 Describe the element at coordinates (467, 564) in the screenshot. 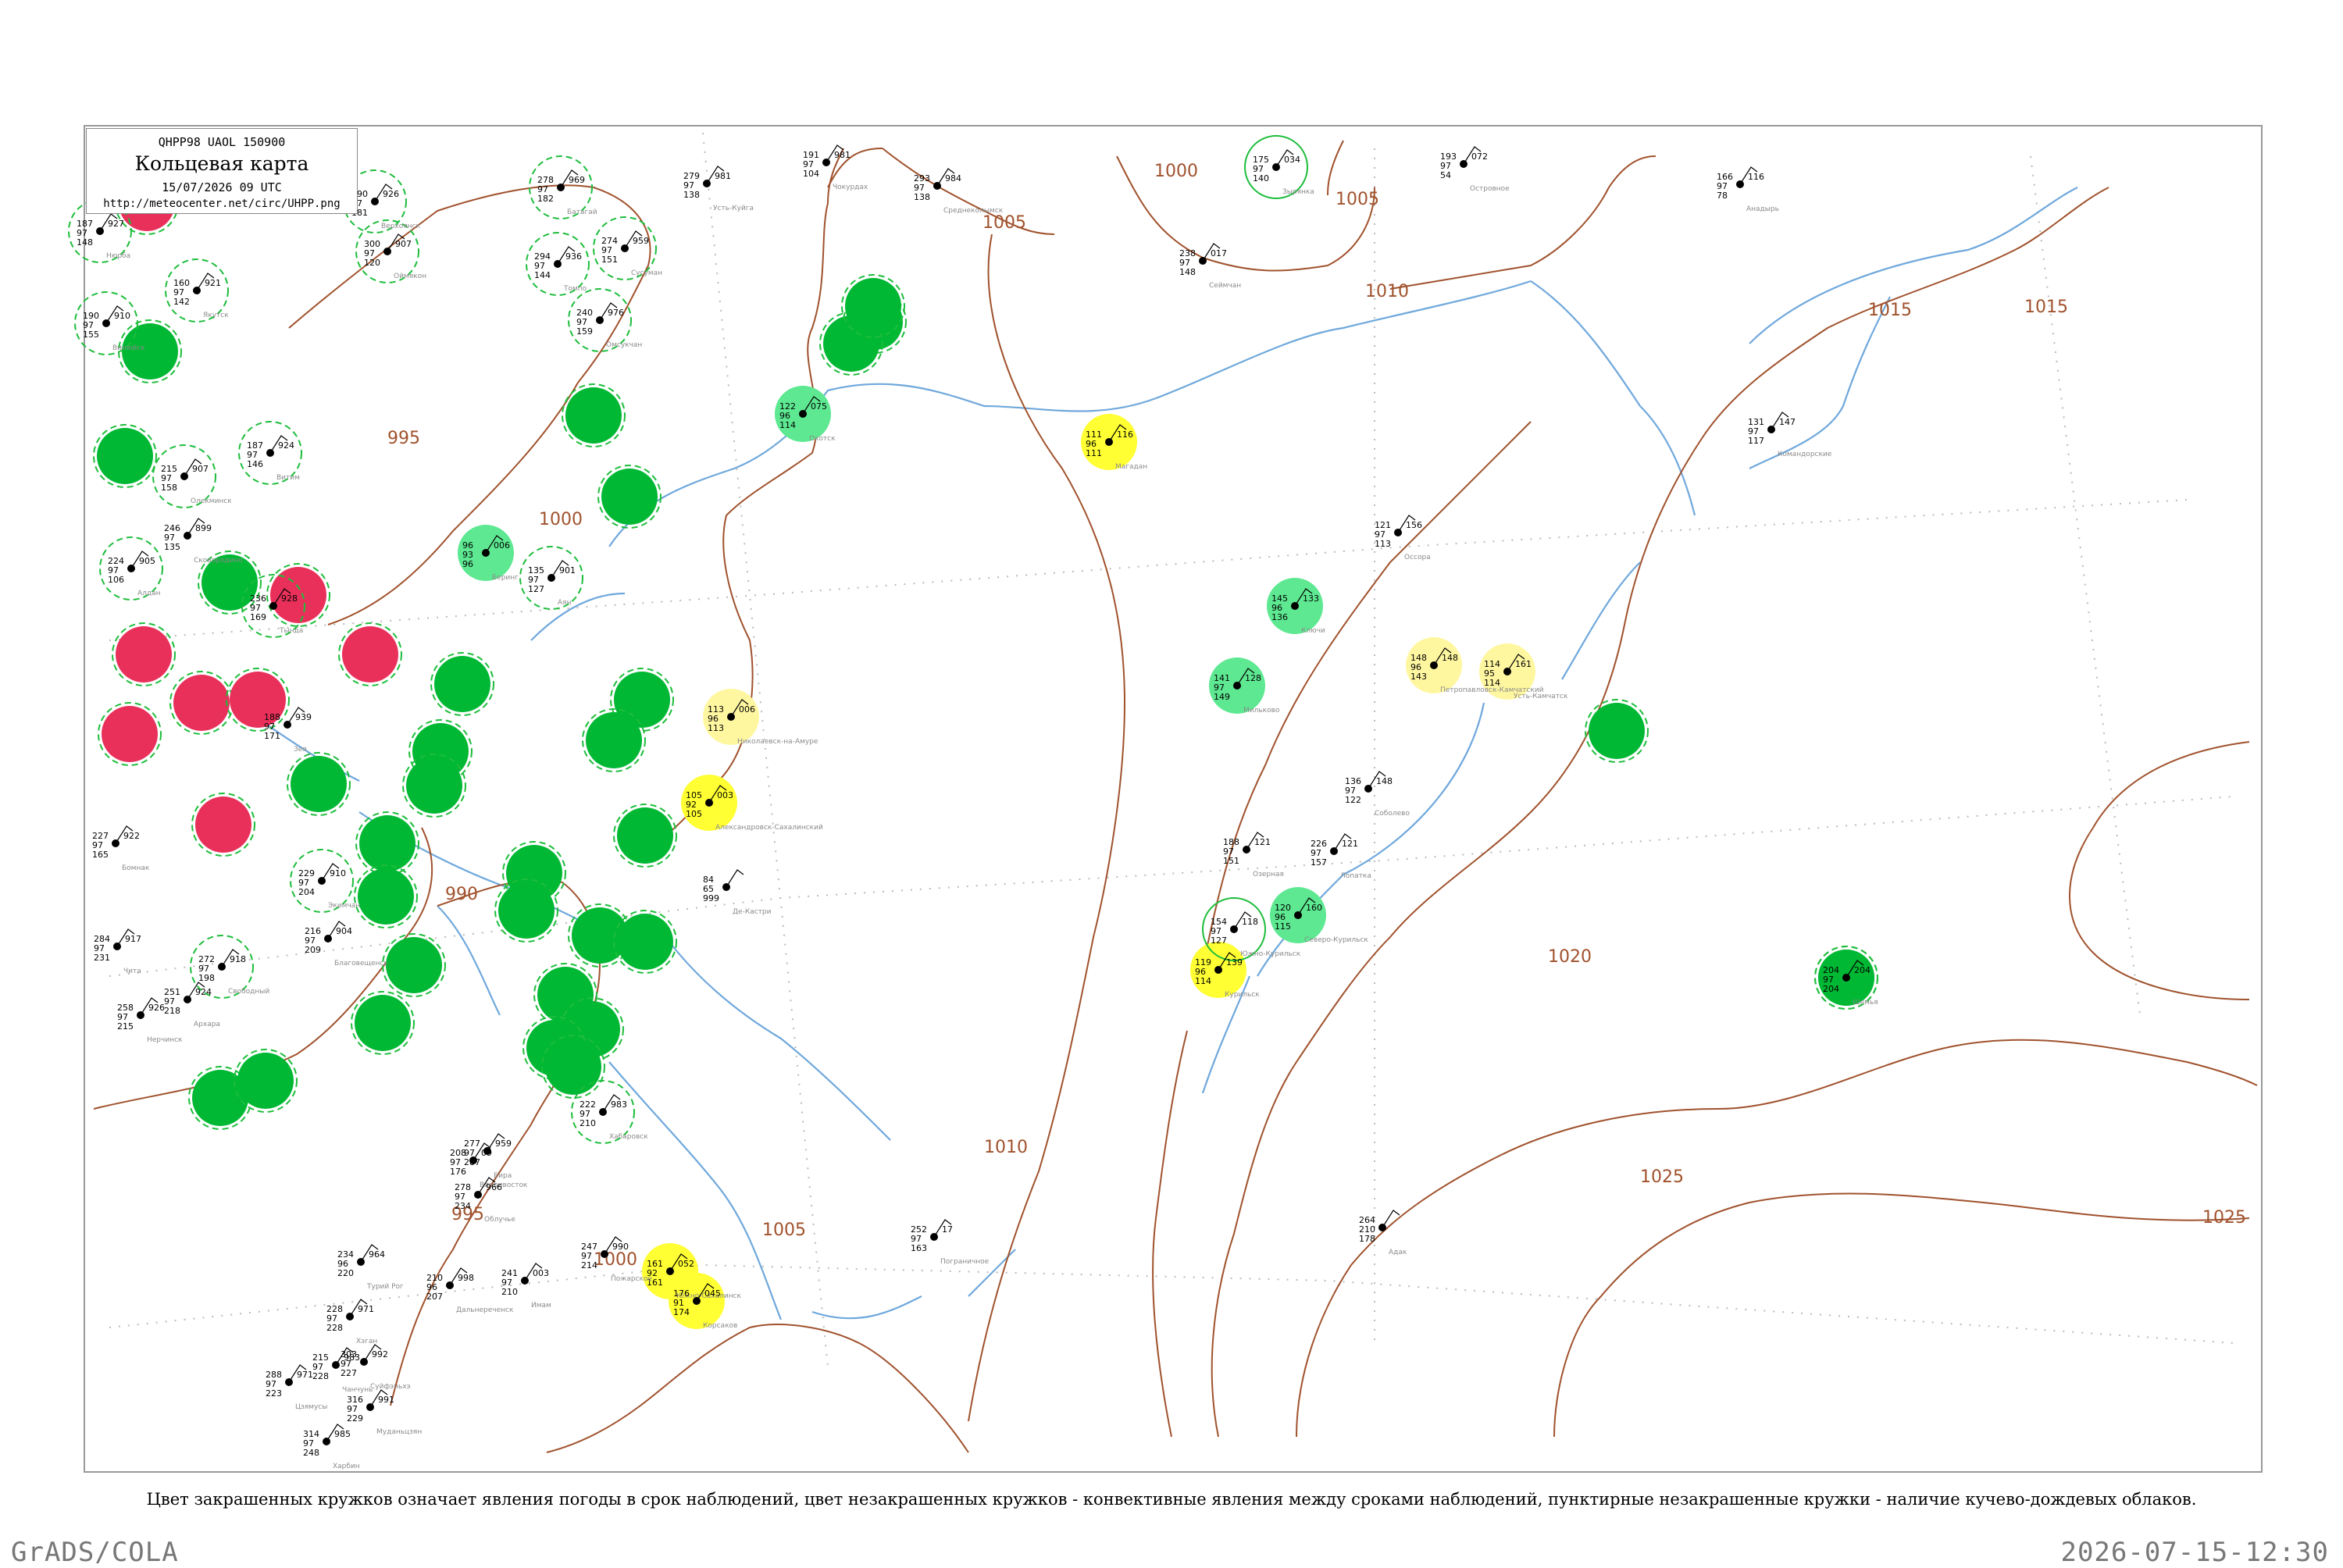

I see `station-value: 96` at that location.